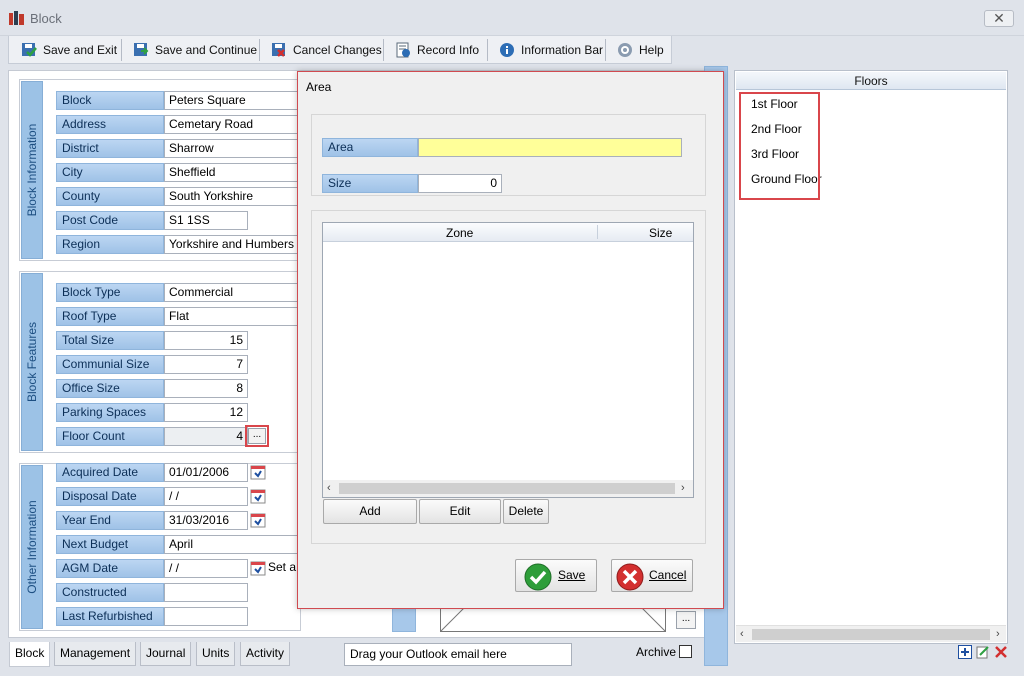 This screenshot has width=1024, height=676. What do you see at coordinates (460, 511) in the screenshot?
I see `edit-zone-button: Edit` at bounding box center [460, 511].